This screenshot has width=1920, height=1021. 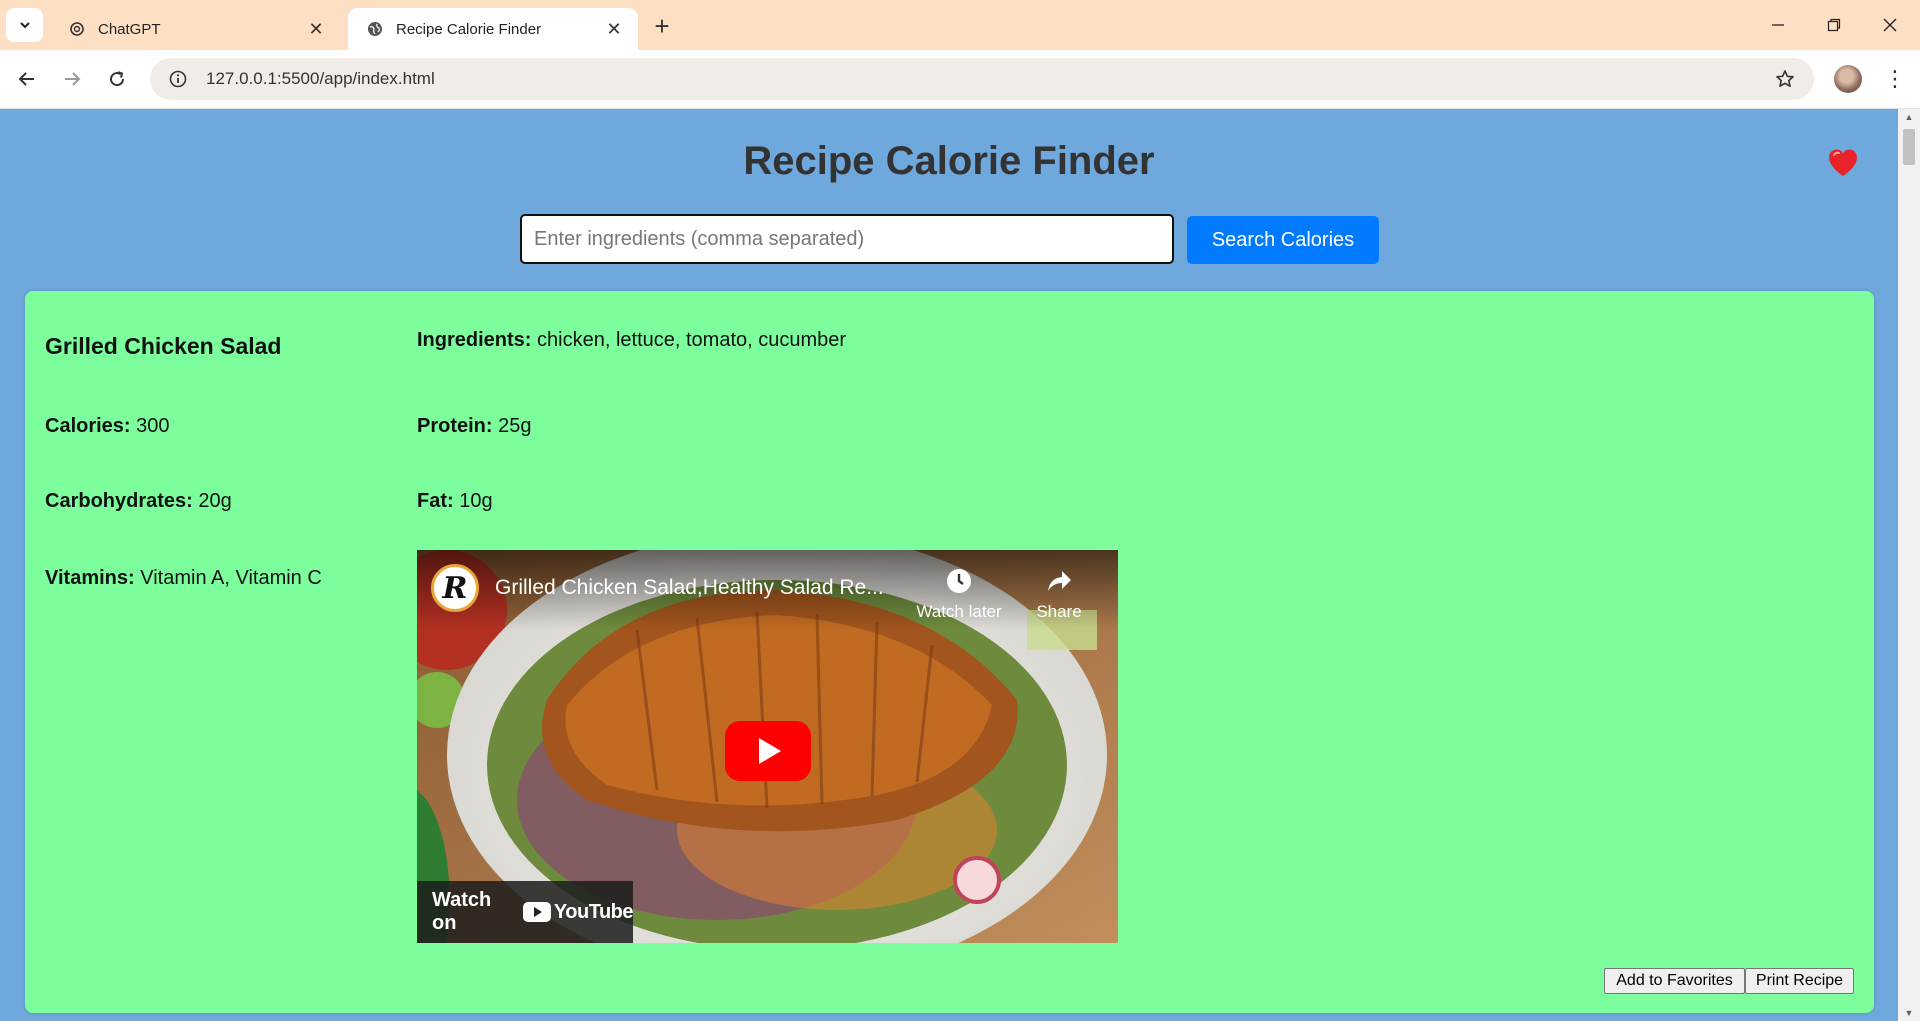 What do you see at coordinates (153, 426) in the screenshot?
I see `calories-value: 300` at bounding box center [153, 426].